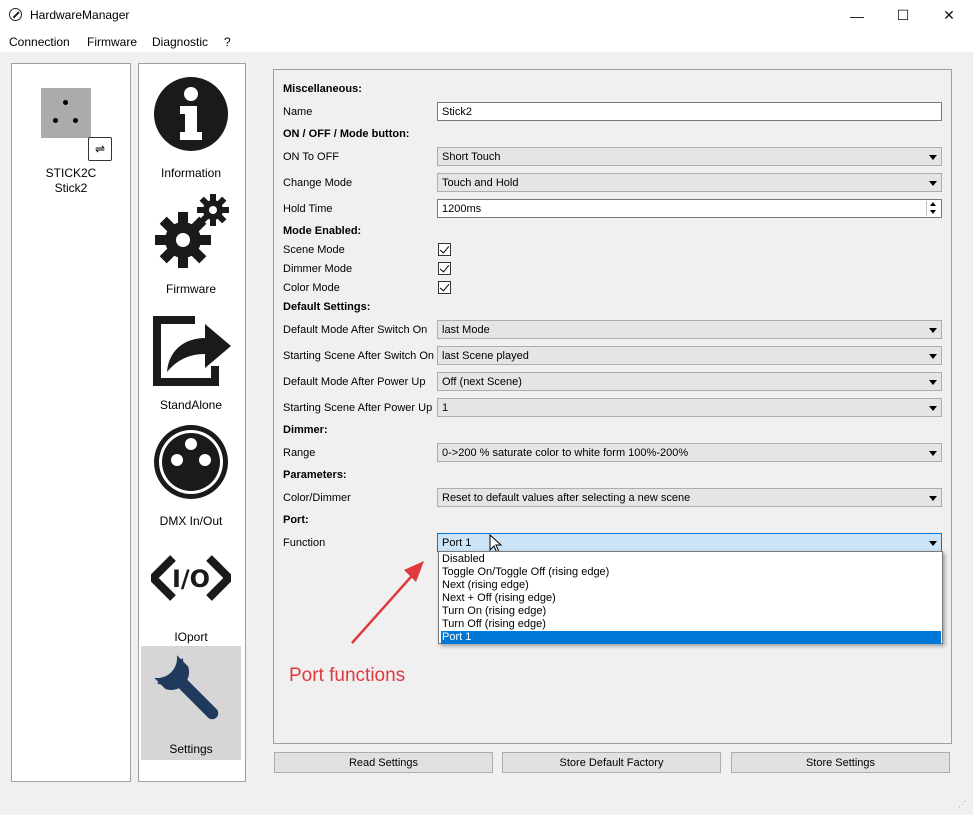 This screenshot has width=973, height=815. Describe the element at coordinates (691, 559) in the screenshot. I see `dropdown-option: Disabled` at that location.